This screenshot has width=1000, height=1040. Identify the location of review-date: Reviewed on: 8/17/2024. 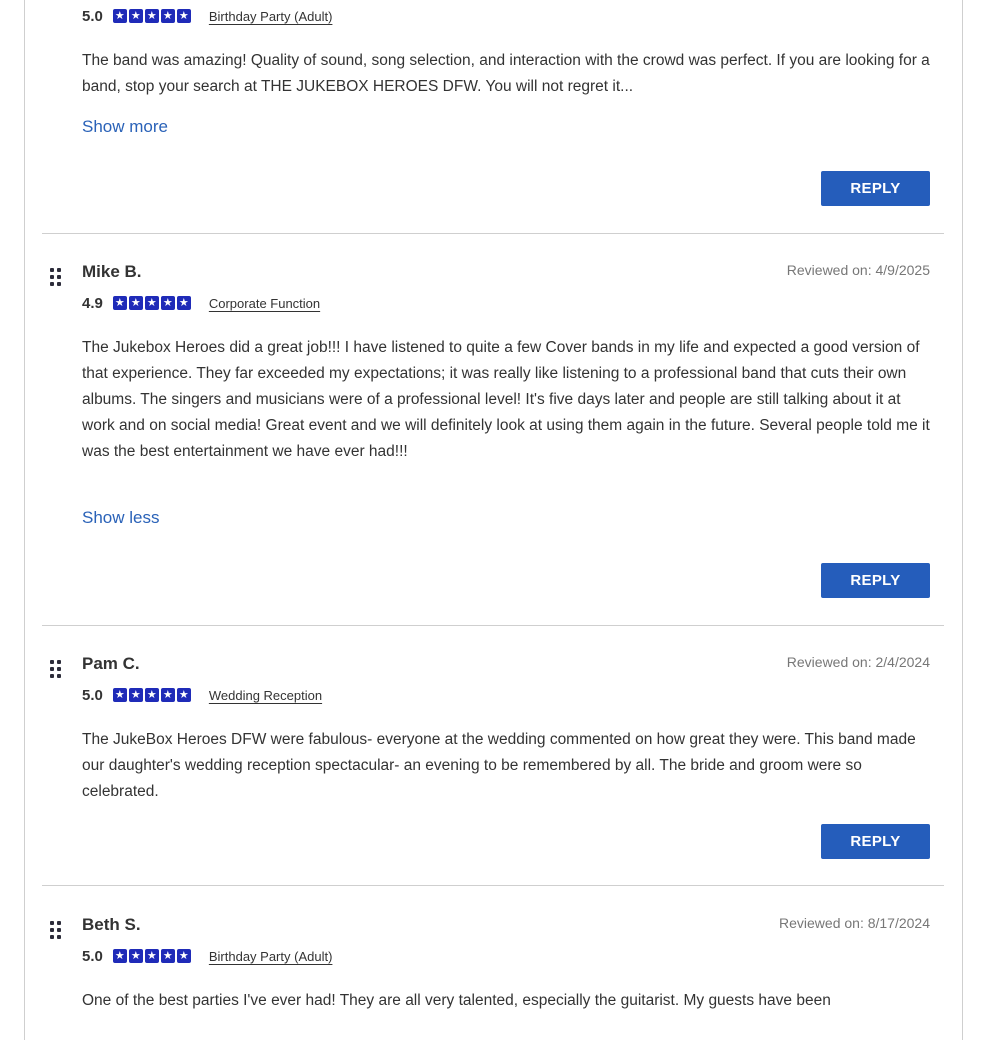
(854, 923).